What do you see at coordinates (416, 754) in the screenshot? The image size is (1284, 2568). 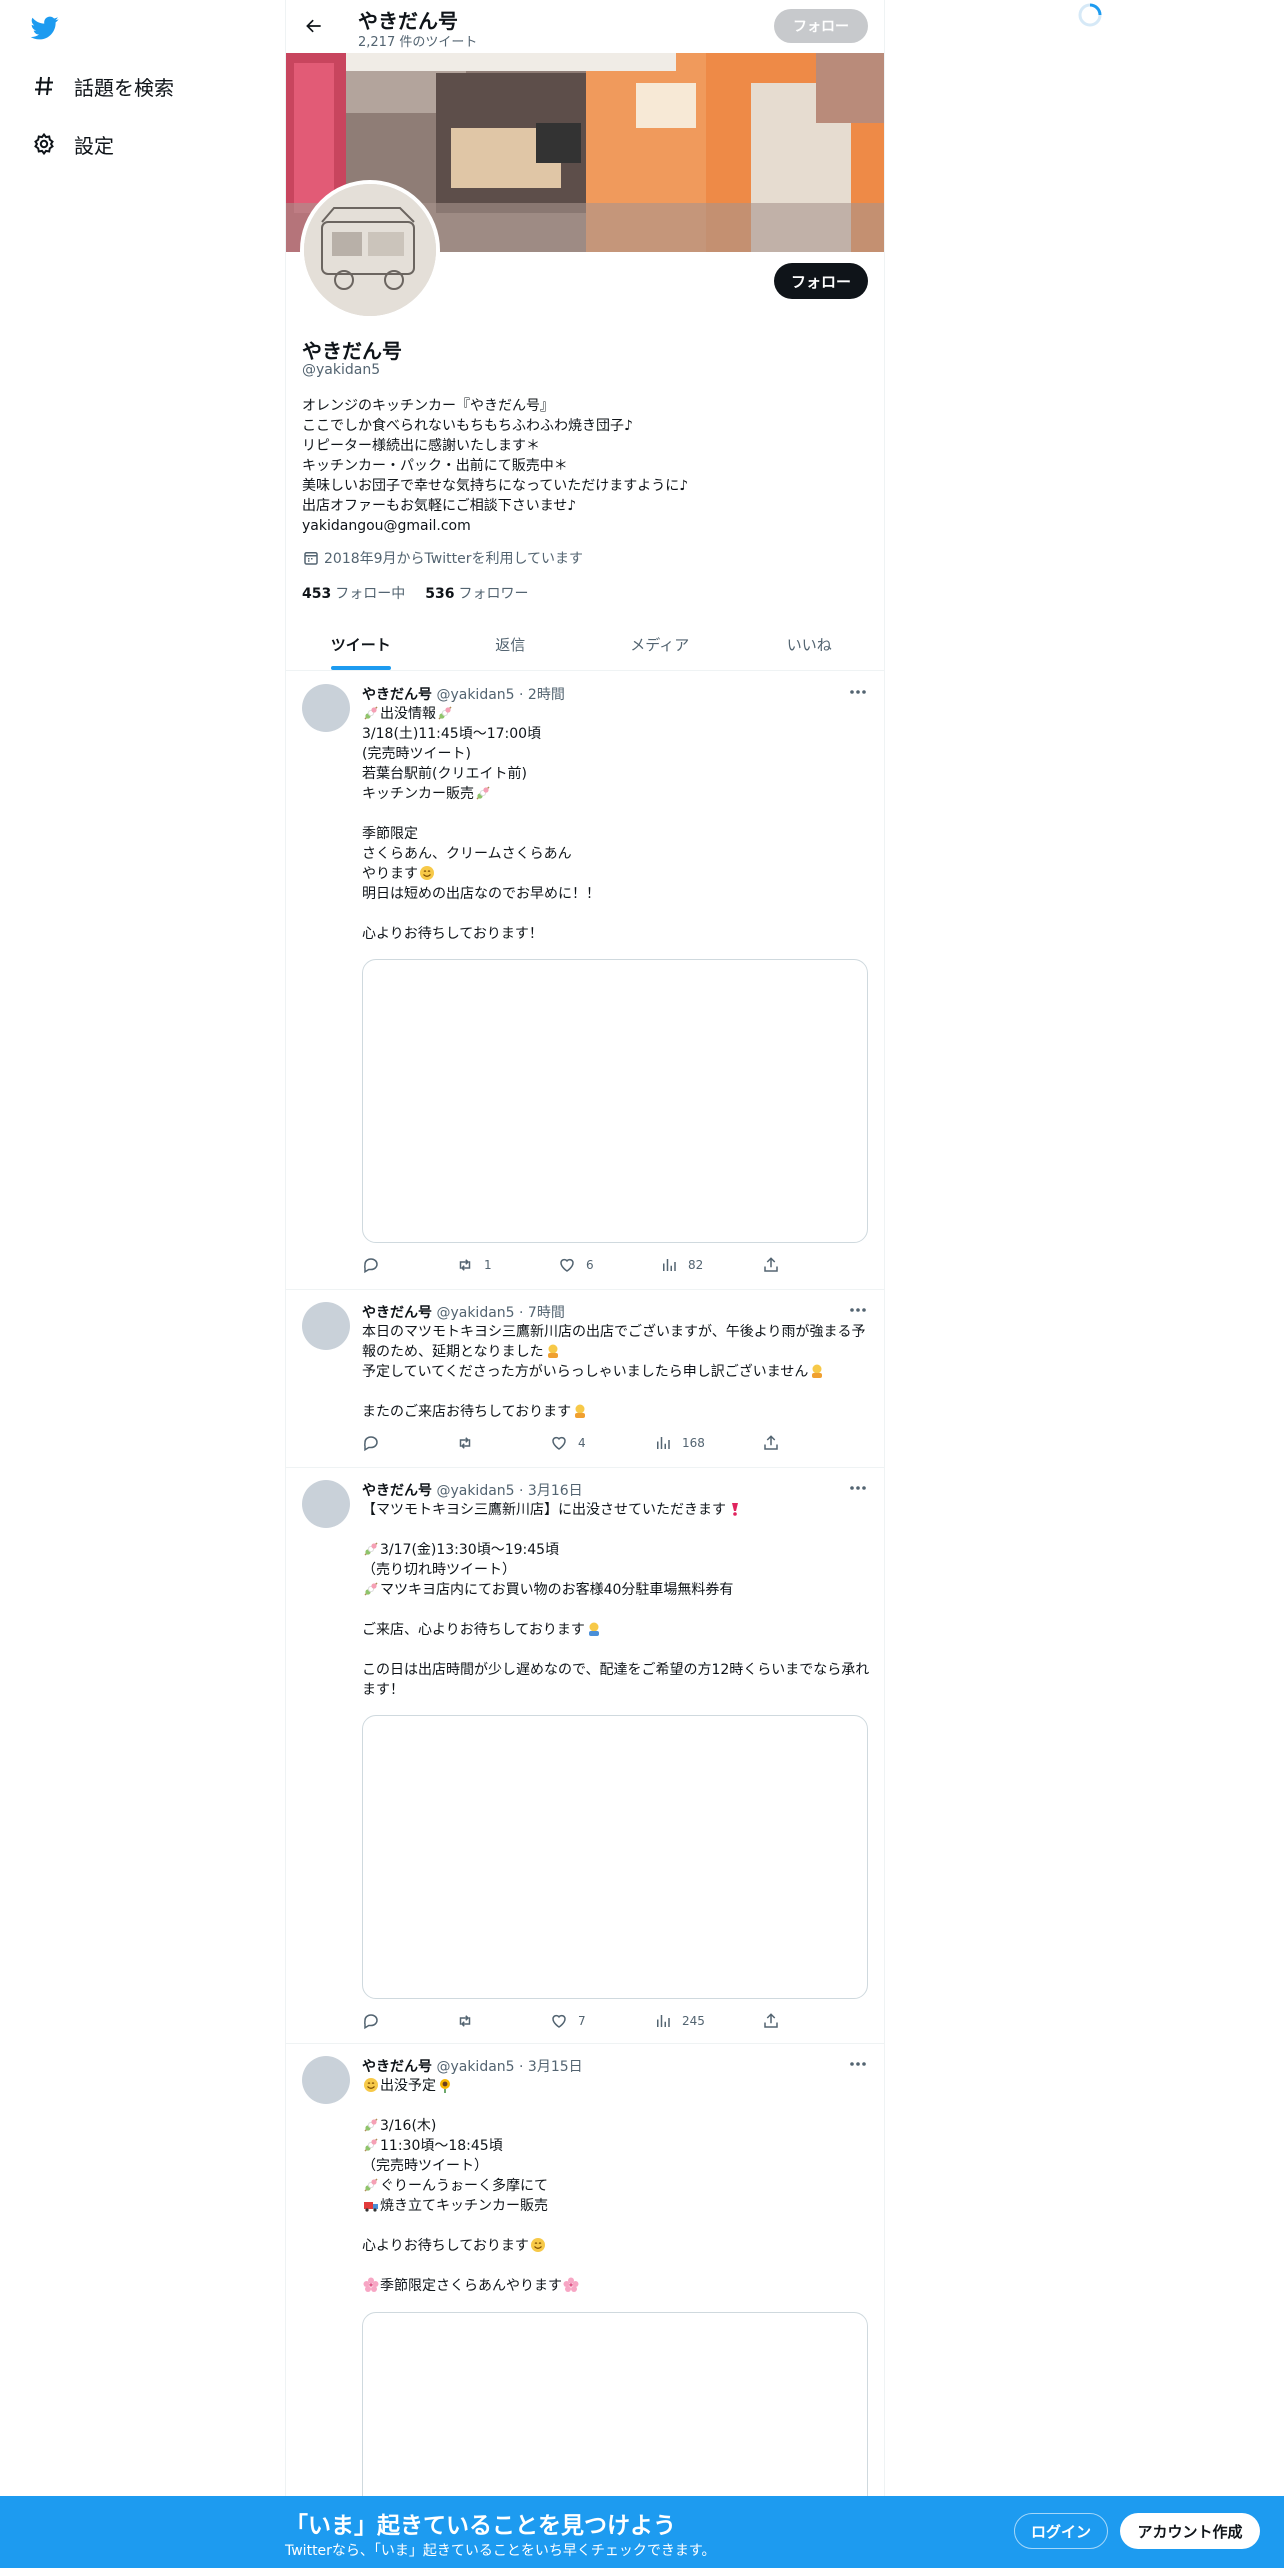 I see `tweet-line: (完売時ツイート)` at bounding box center [416, 754].